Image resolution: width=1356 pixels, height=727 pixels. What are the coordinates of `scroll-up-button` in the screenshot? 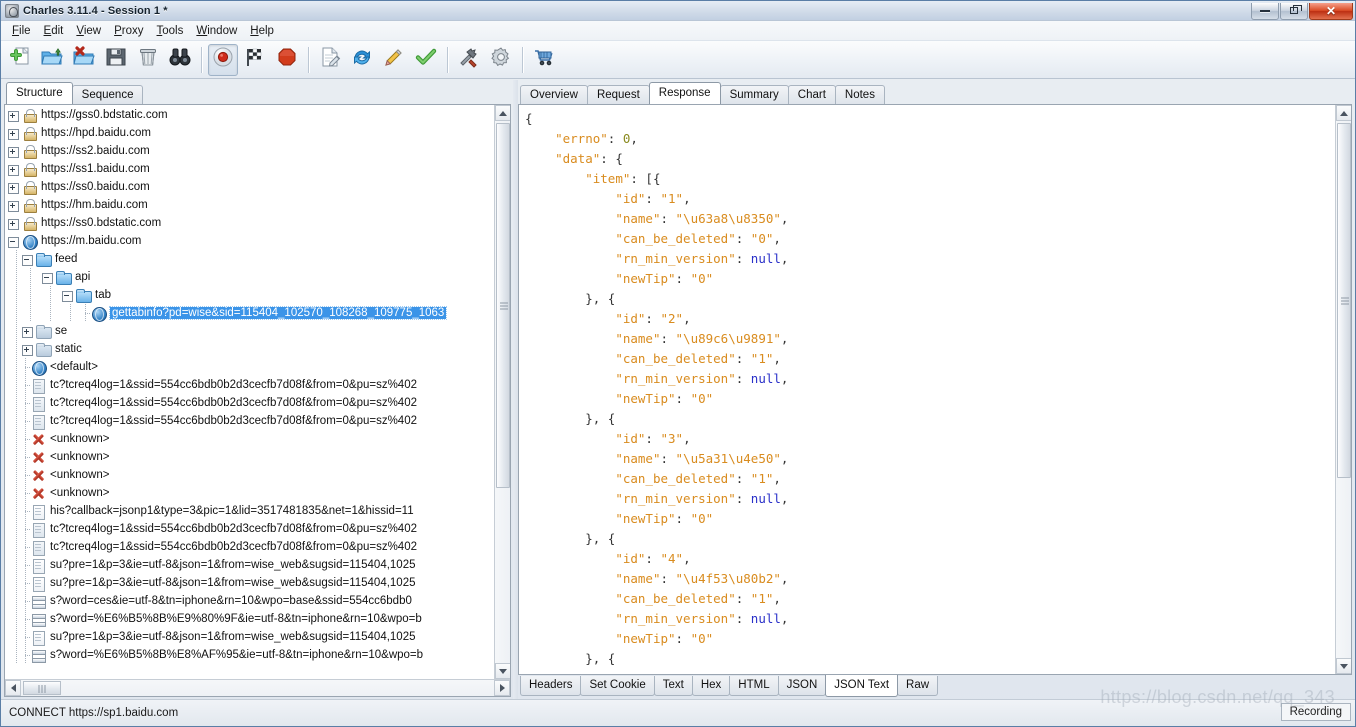 It's located at (502, 113).